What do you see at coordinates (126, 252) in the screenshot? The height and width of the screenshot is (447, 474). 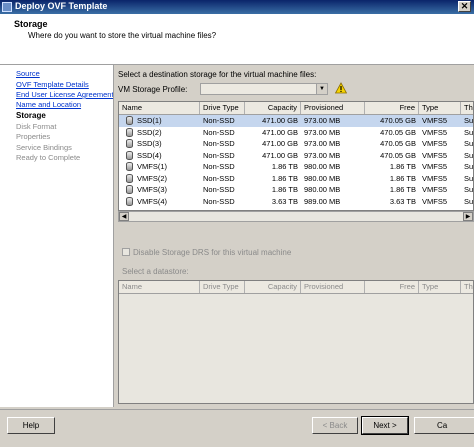 I see `disable-storage-drs-checkbox` at bounding box center [126, 252].